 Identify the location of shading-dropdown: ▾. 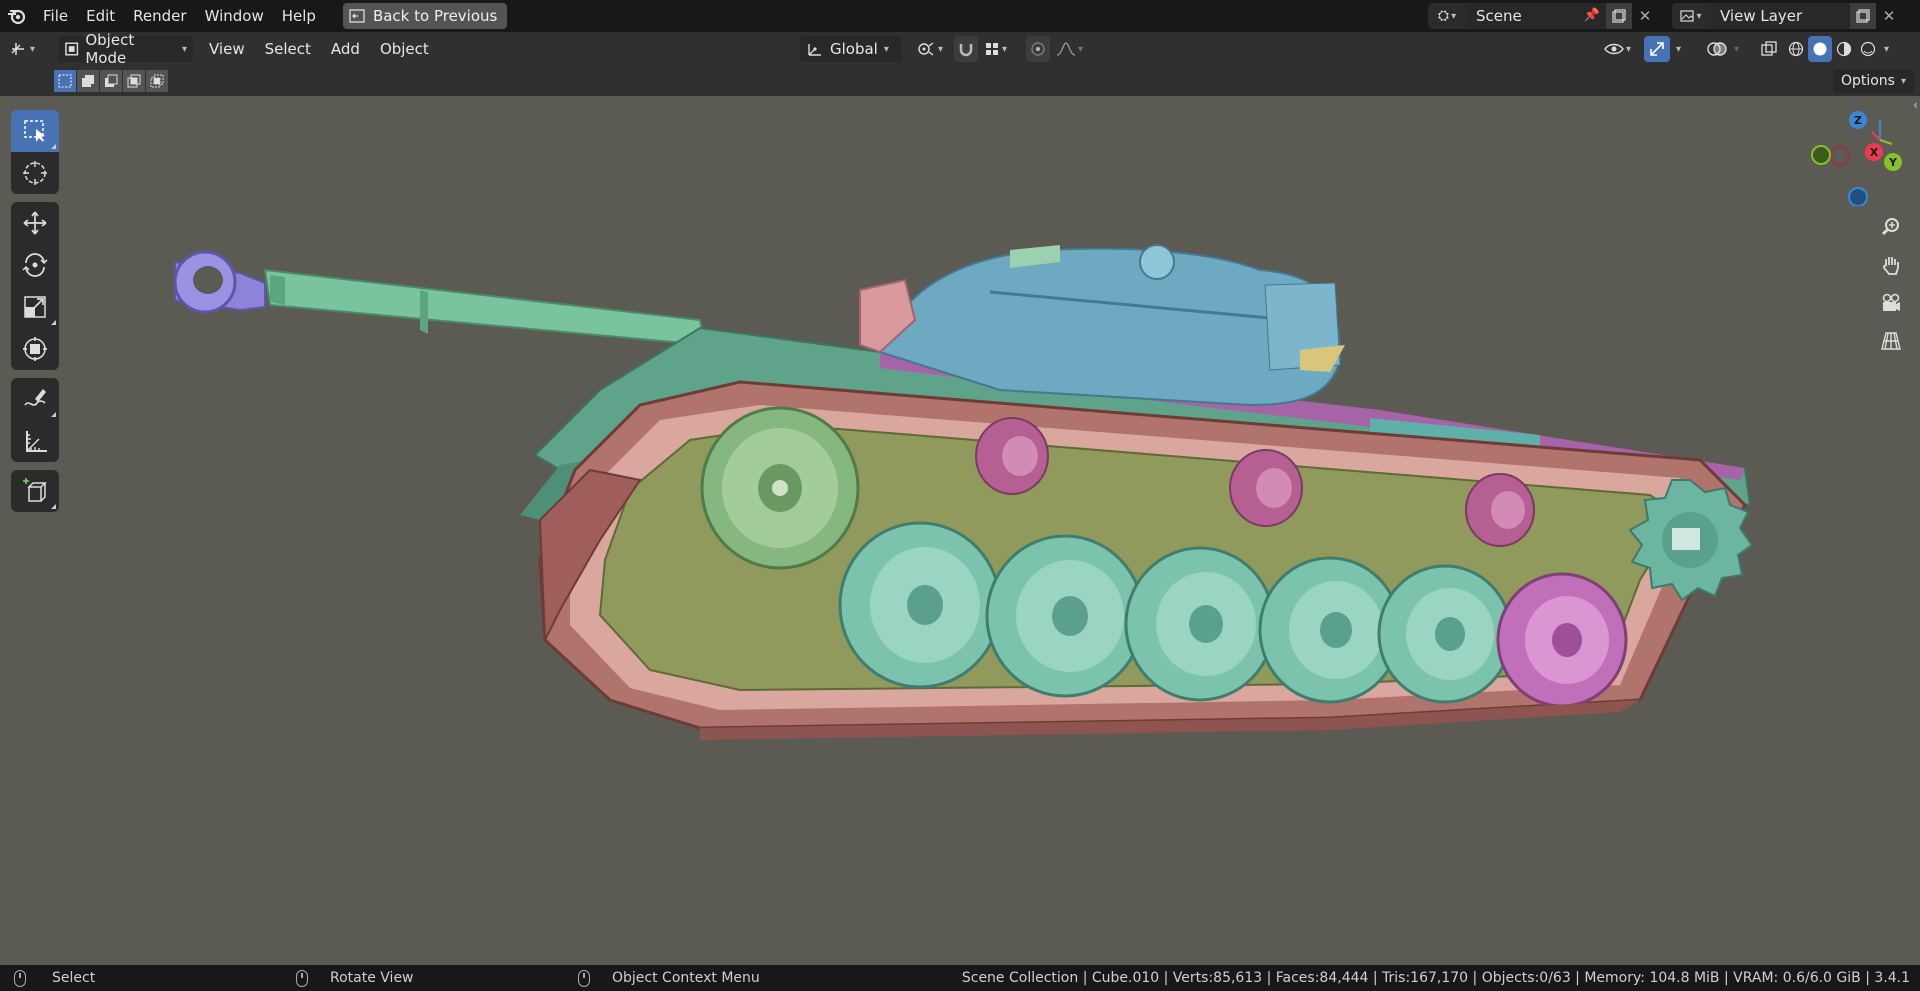
(1886, 49).